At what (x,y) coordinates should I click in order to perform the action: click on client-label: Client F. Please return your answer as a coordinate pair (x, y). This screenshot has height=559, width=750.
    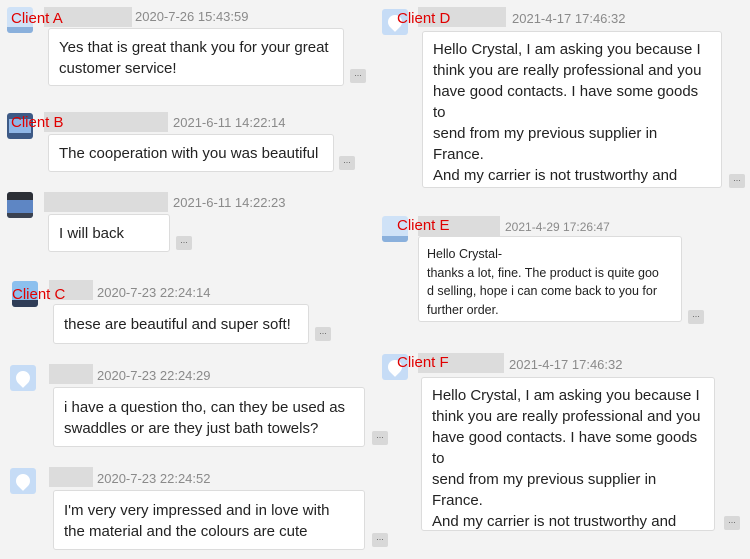
    Looking at the image, I should click on (423, 362).